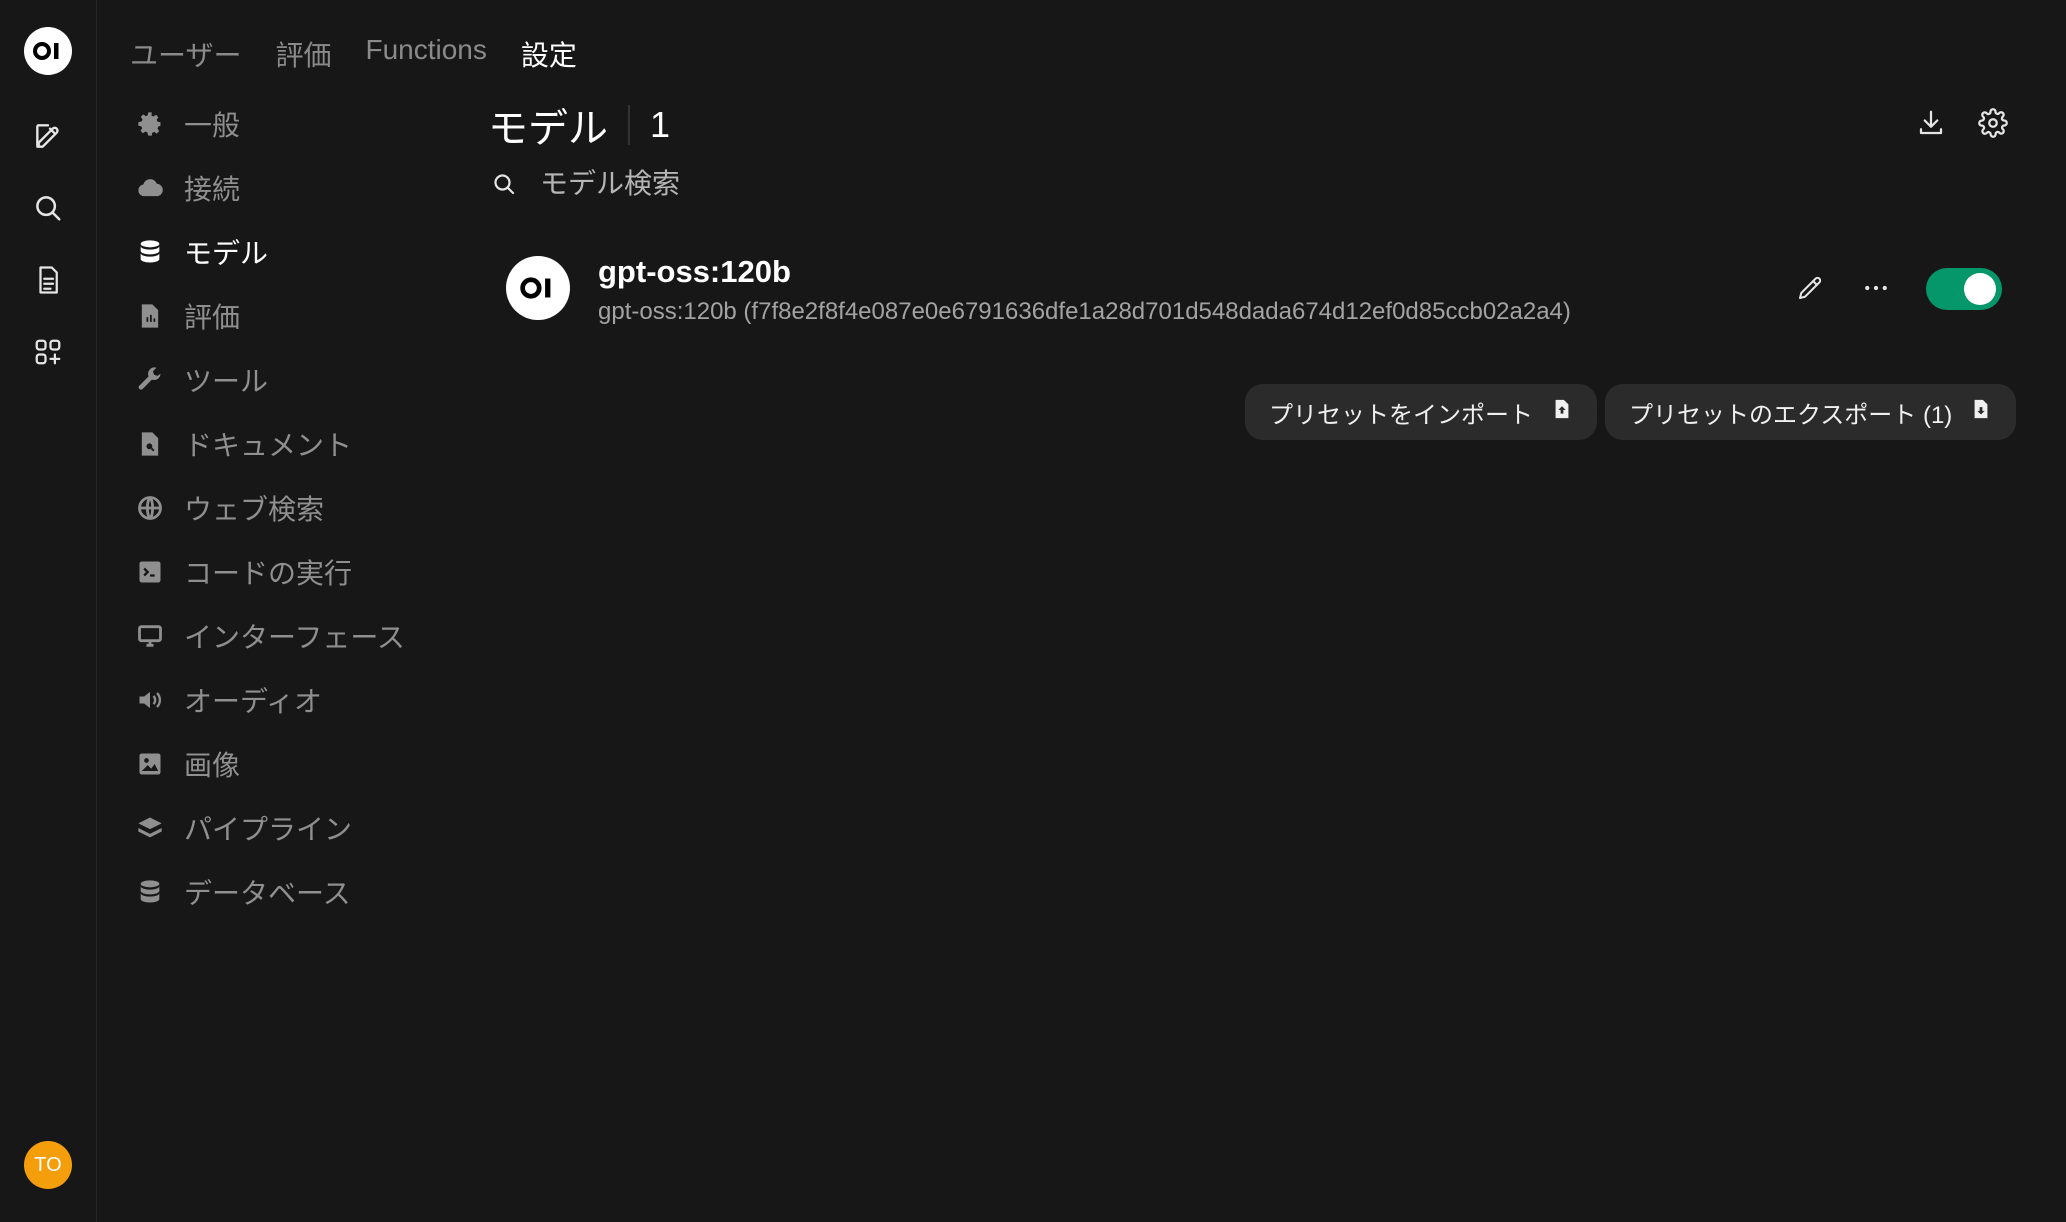 This screenshot has height=1222, width=2066. Describe the element at coordinates (150, 188) in the screenshot. I see `cloud-icon` at that location.